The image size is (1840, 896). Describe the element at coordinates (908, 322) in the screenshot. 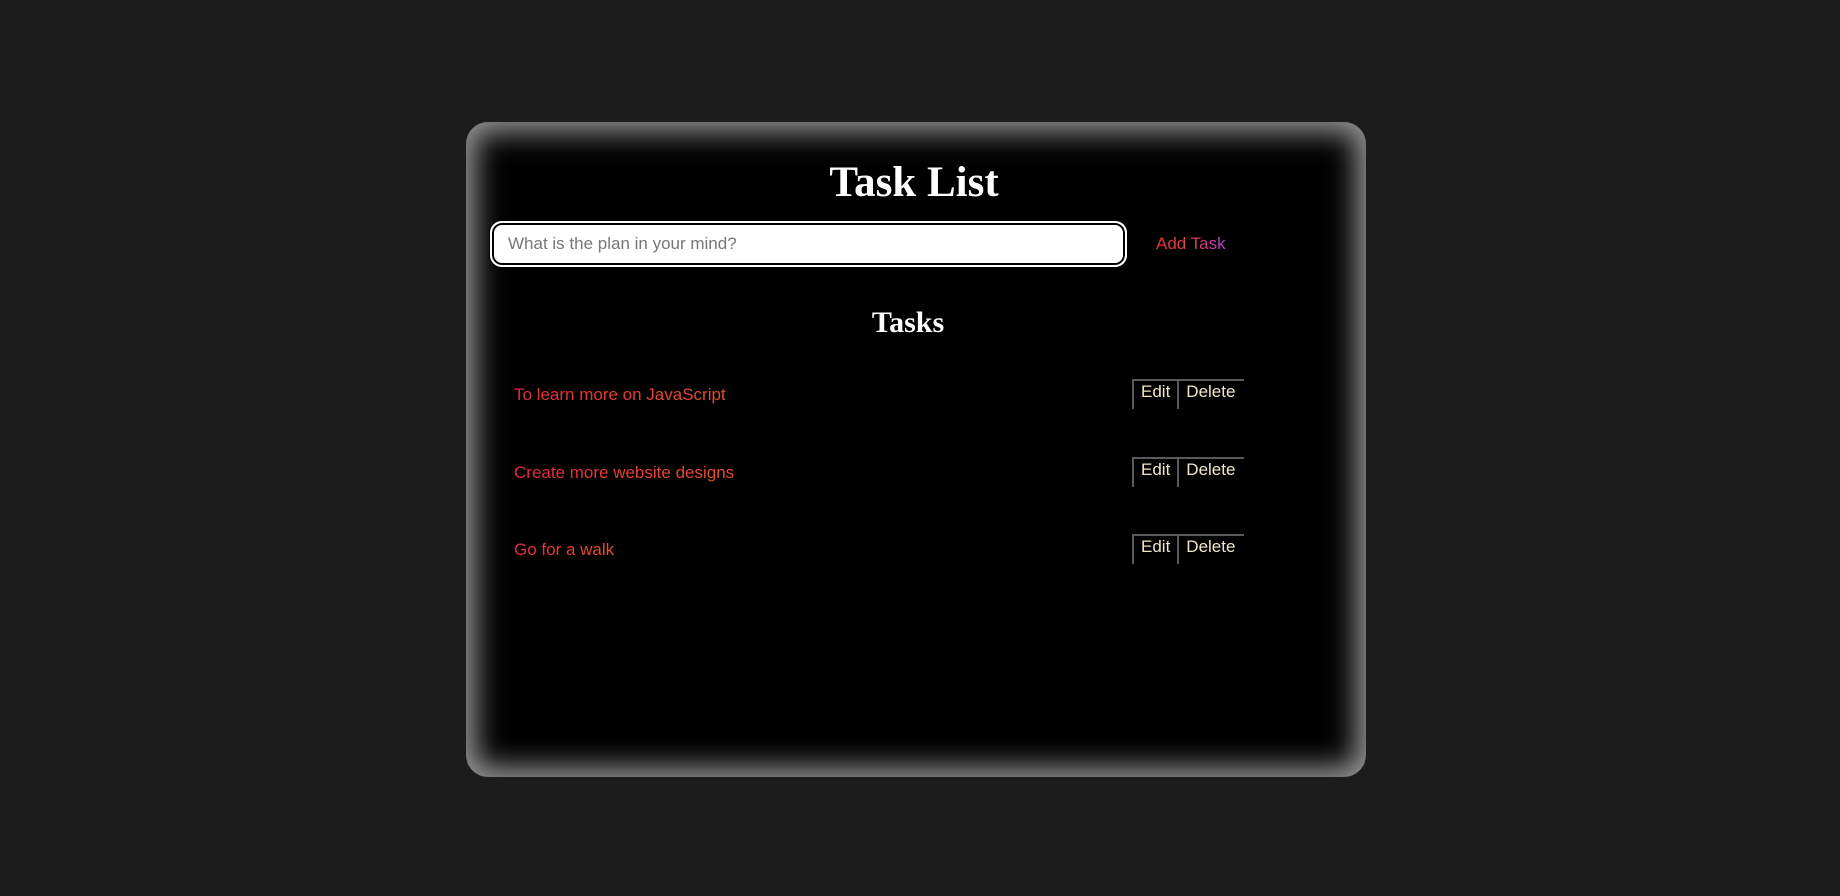

I see `tasks-heading-text: Tasks` at that location.